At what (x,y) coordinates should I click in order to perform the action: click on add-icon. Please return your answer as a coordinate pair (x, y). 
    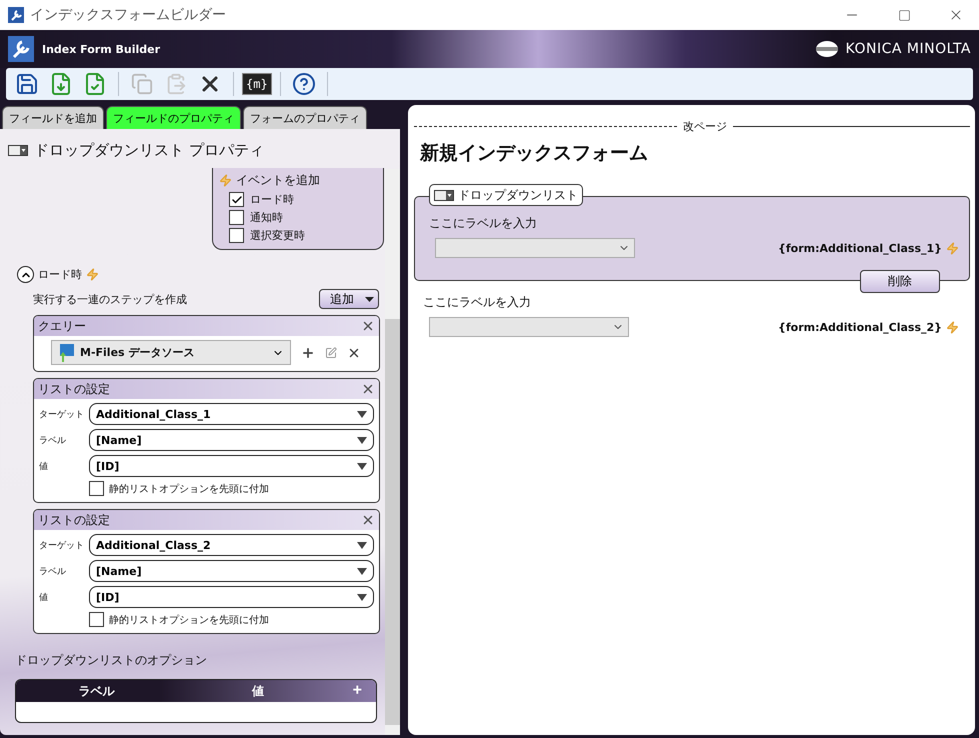
    Looking at the image, I should click on (308, 353).